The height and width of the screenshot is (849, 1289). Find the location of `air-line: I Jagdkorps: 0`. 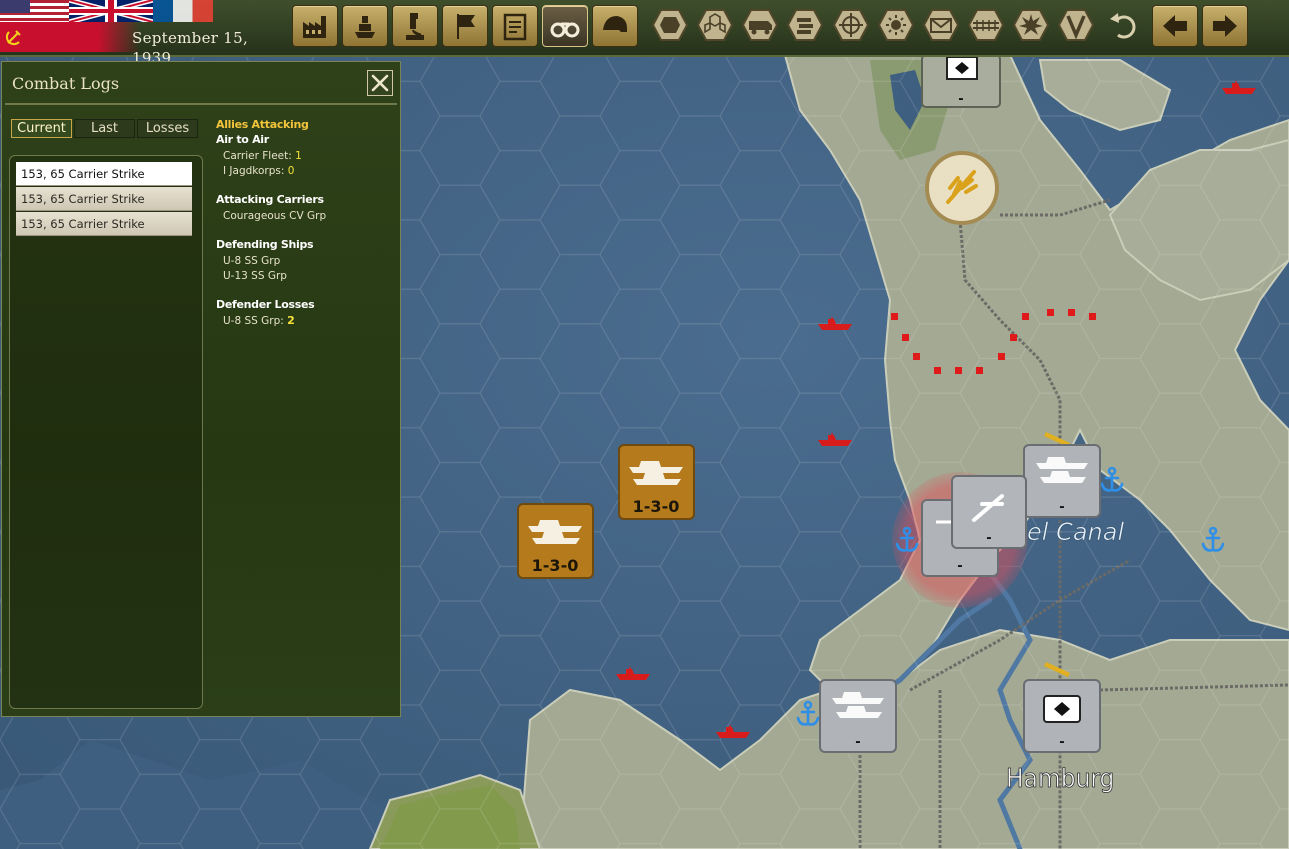

air-line: I Jagdkorps: 0 is located at coordinates (258, 171).